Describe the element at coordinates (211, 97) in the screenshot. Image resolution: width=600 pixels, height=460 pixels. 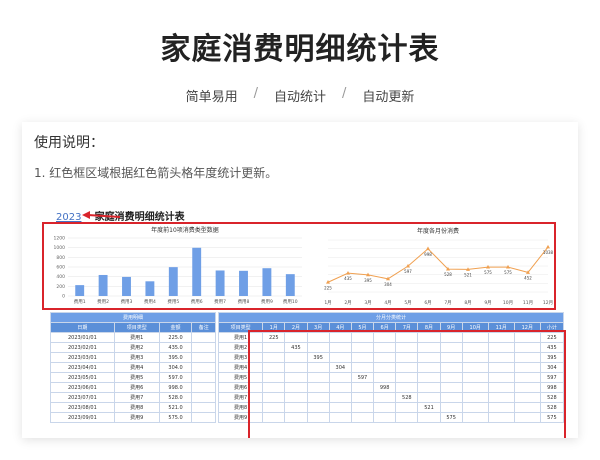
I see `tag-easy: 简单易用` at that location.